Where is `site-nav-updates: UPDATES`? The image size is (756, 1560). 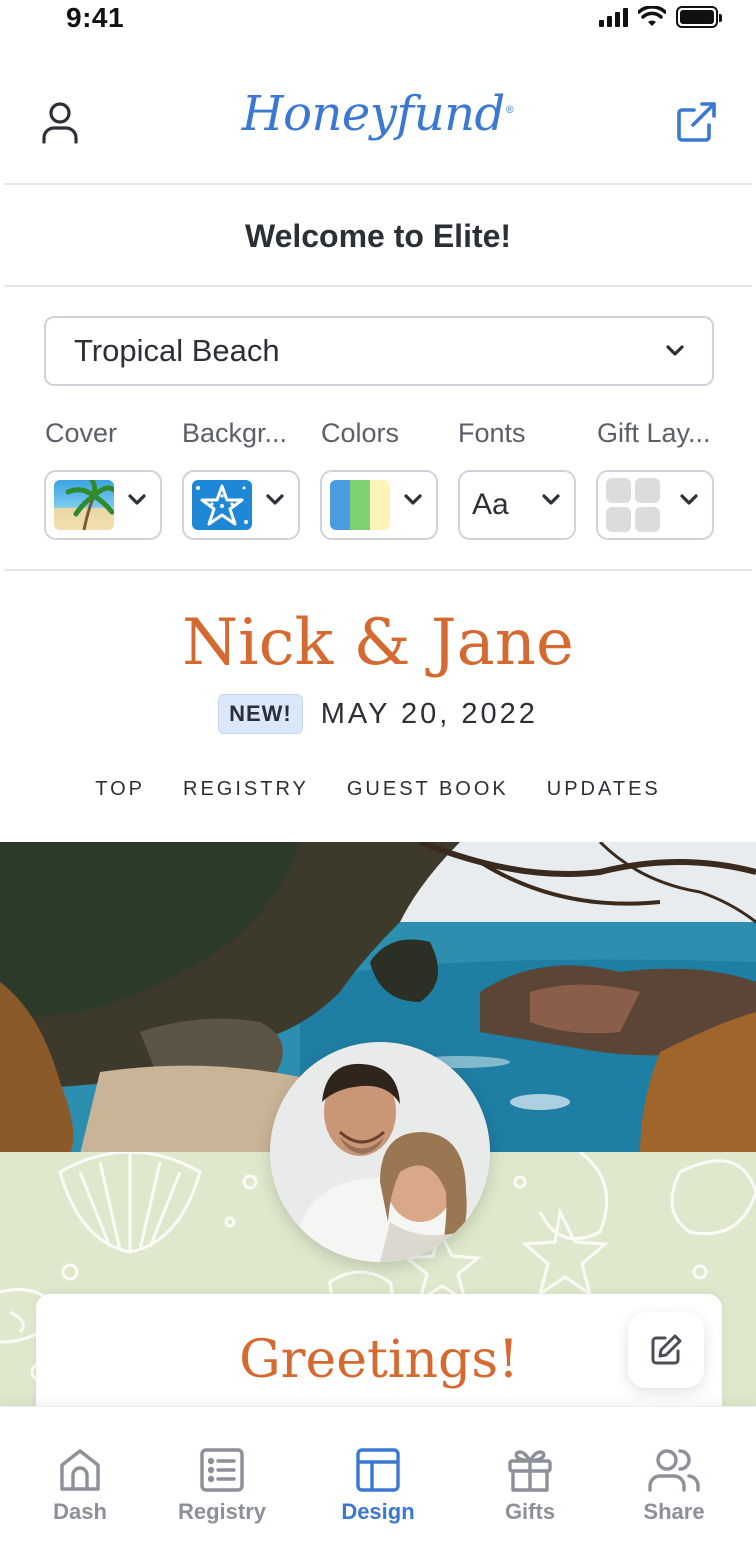 site-nav-updates: UPDATES is located at coordinates (604, 789).